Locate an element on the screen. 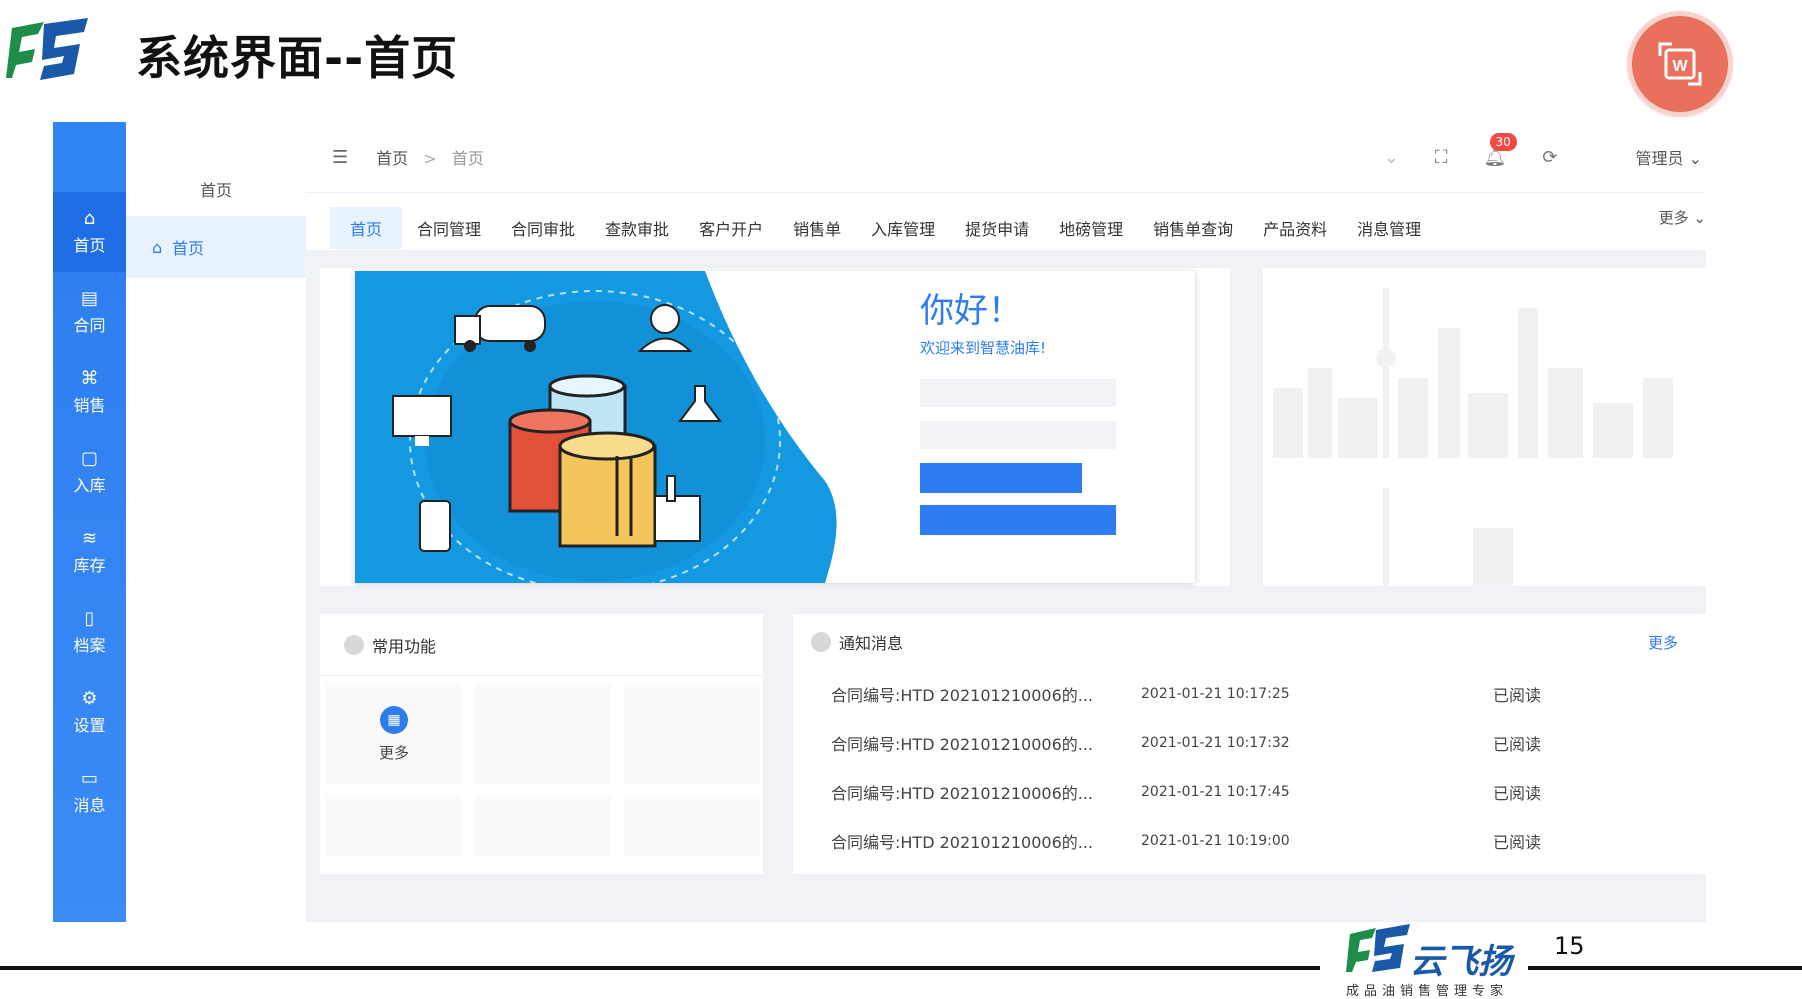 This screenshot has width=1802, height=999. brand-name: 云飞扬 is located at coordinates (1461, 962).